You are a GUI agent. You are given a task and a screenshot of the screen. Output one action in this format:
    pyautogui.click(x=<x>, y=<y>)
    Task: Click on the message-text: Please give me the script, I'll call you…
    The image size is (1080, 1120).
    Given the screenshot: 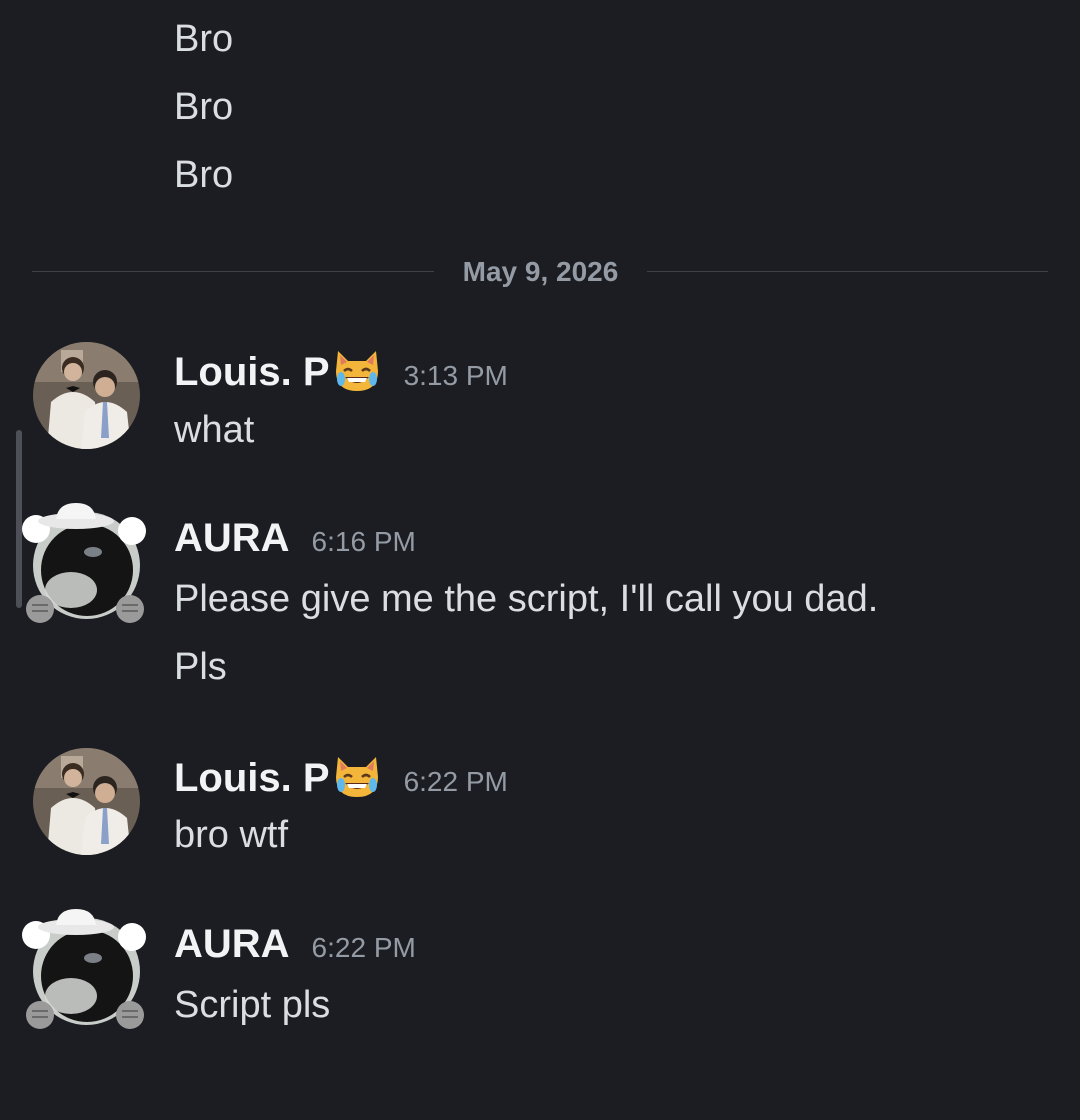 What is the action you would take?
    pyautogui.click(x=526, y=599)
    